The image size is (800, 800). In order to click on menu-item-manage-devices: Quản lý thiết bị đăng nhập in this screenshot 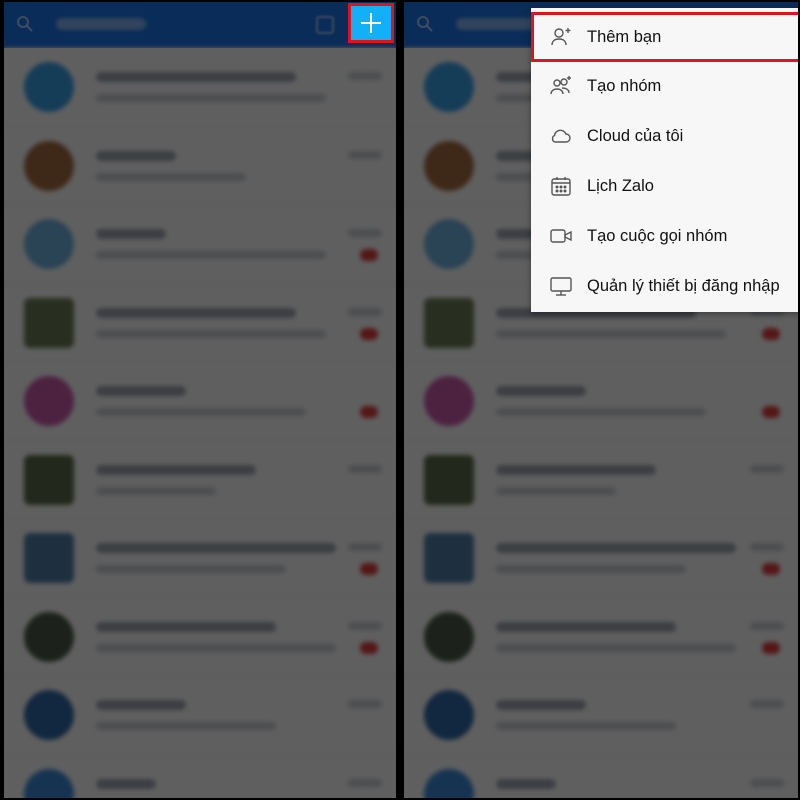, I will do `click(664, 286)`.